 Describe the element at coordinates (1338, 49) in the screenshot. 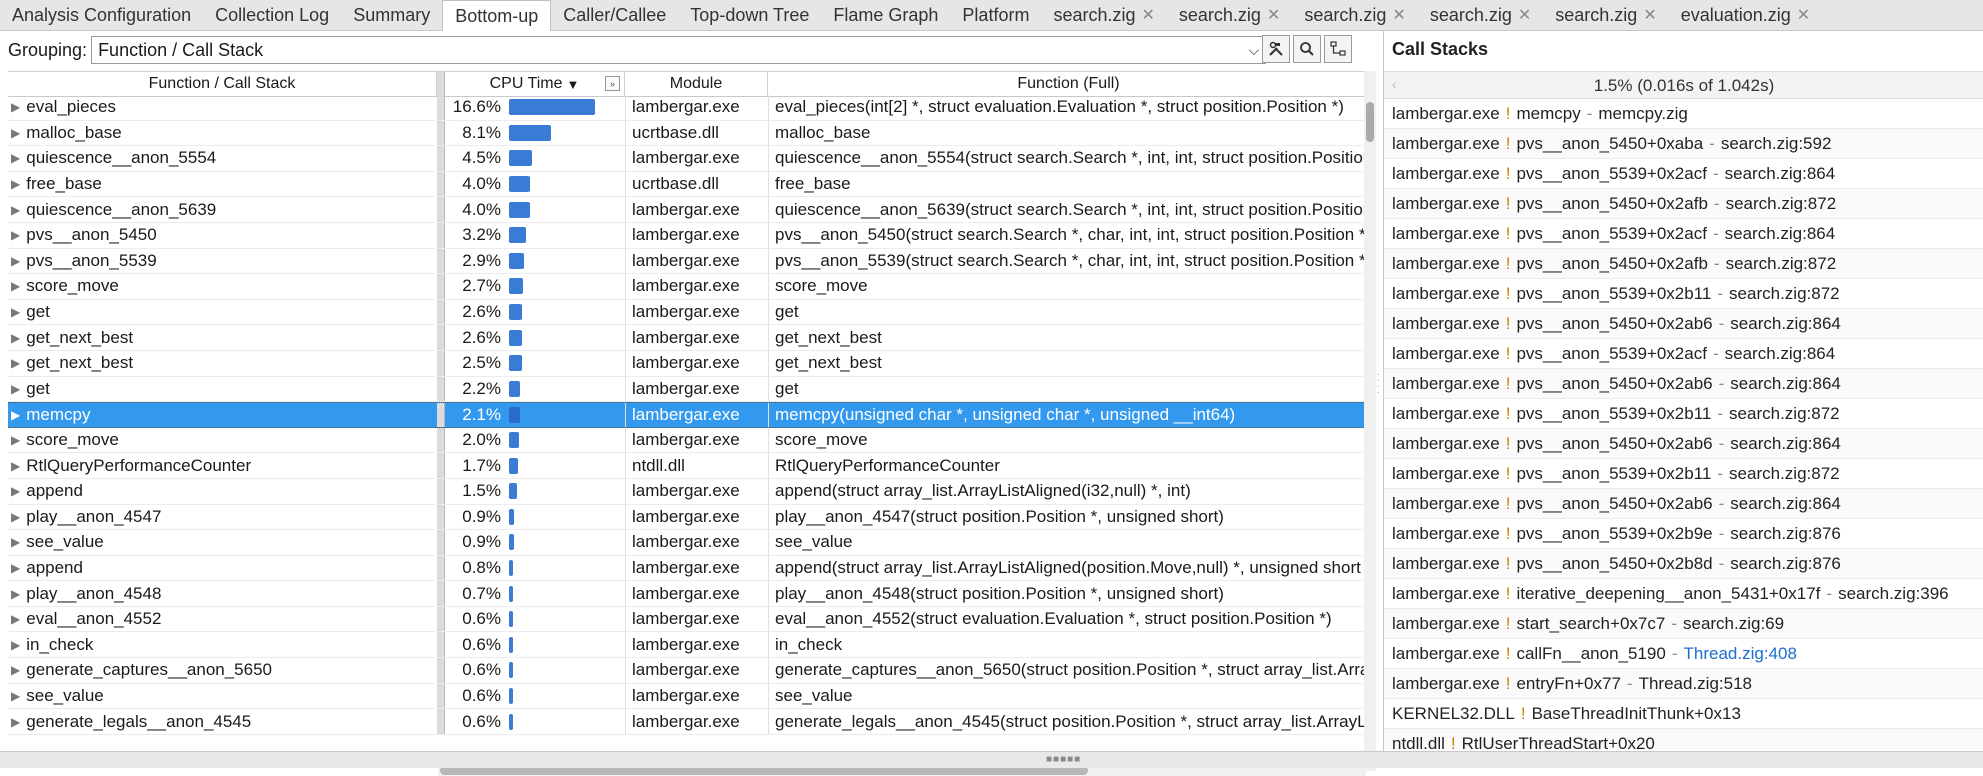

I see `call-graph-button` at that location.